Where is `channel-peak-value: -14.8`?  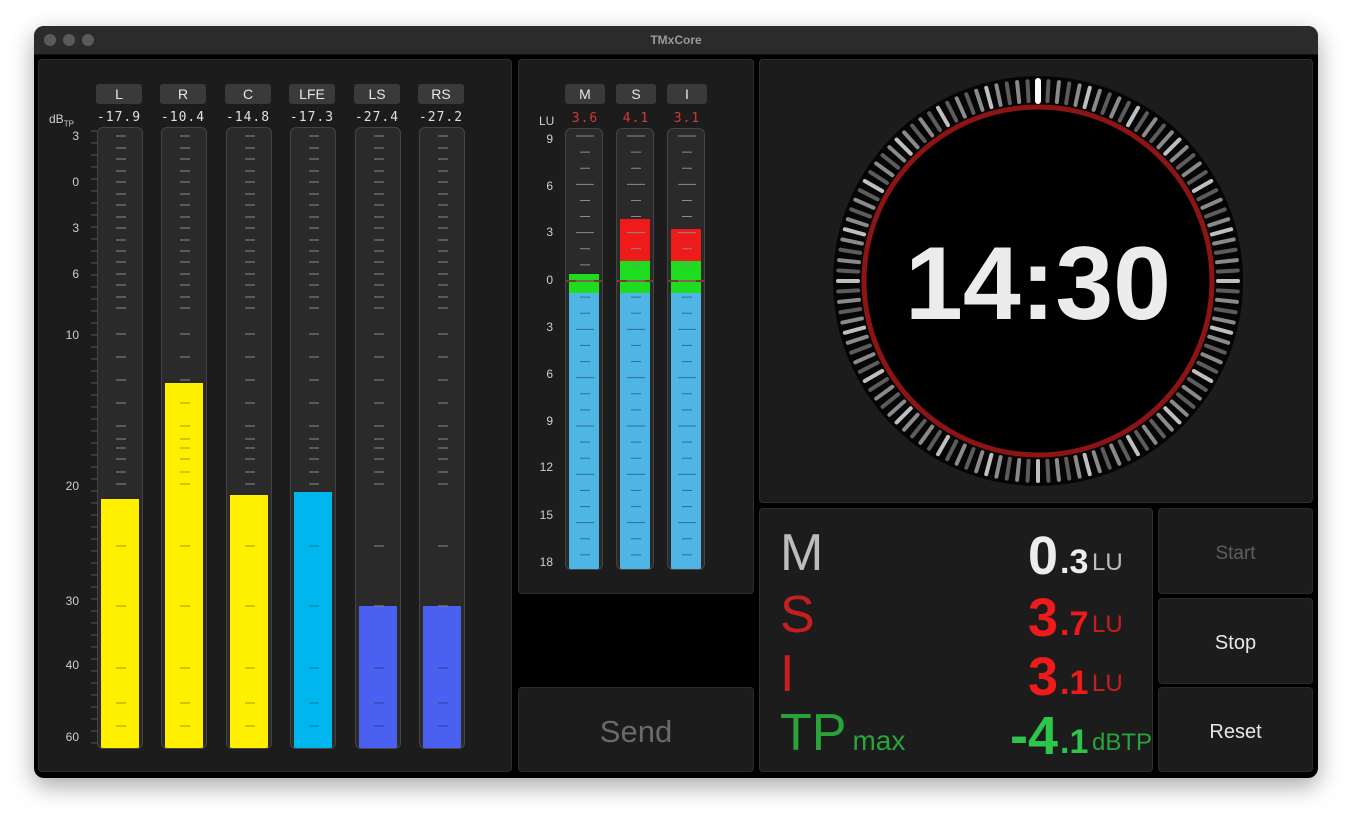 channel-peak-value: -14.8 is located at coordinates (248, 117).